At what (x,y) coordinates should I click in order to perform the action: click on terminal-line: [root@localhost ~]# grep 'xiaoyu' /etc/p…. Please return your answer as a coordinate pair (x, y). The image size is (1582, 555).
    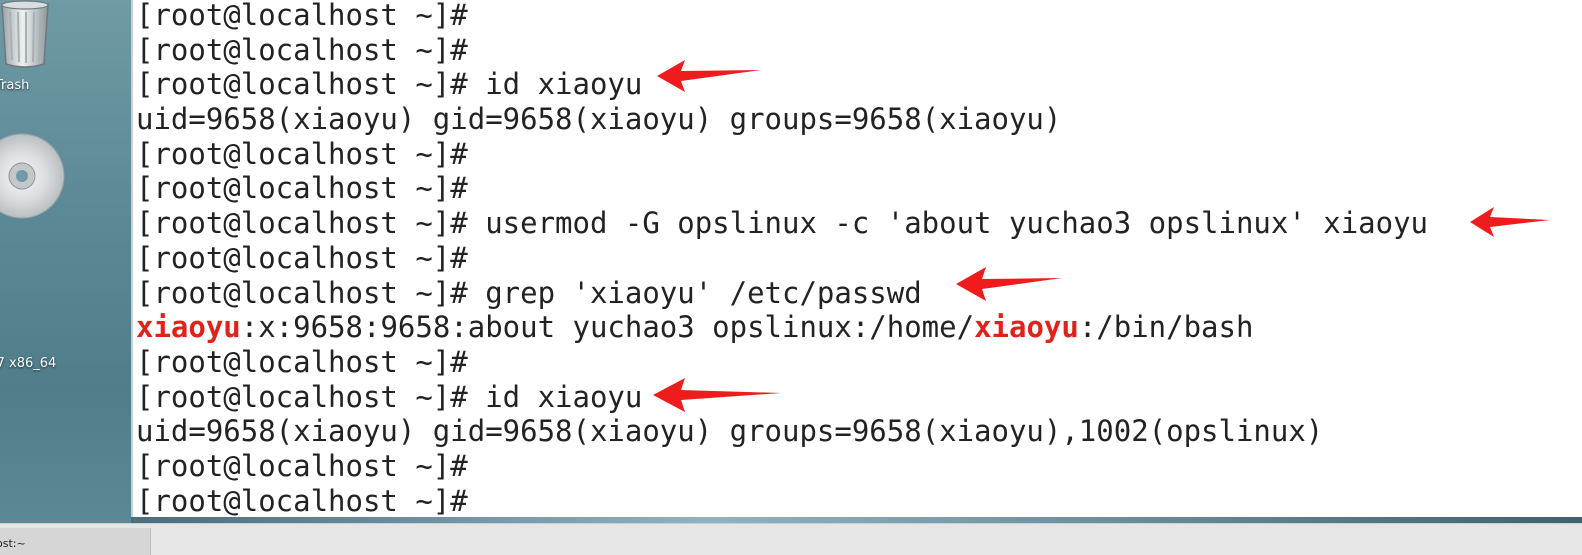
    Looking at the image, I should click on (529, 292).